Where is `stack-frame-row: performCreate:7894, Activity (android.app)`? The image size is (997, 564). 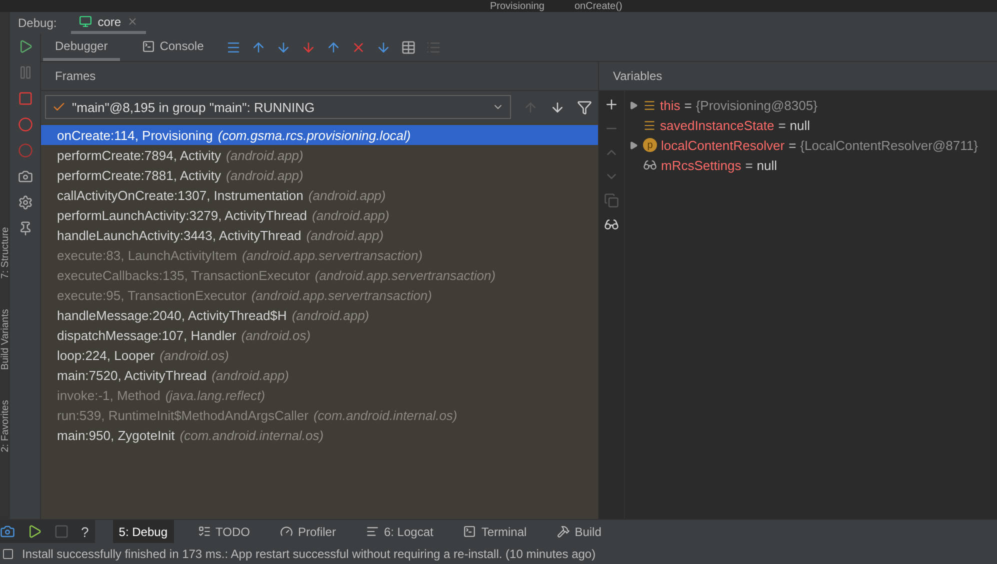 stack-frame-row: performCreate:7894, Activity (android.app) is located at coordinates (319, 155).